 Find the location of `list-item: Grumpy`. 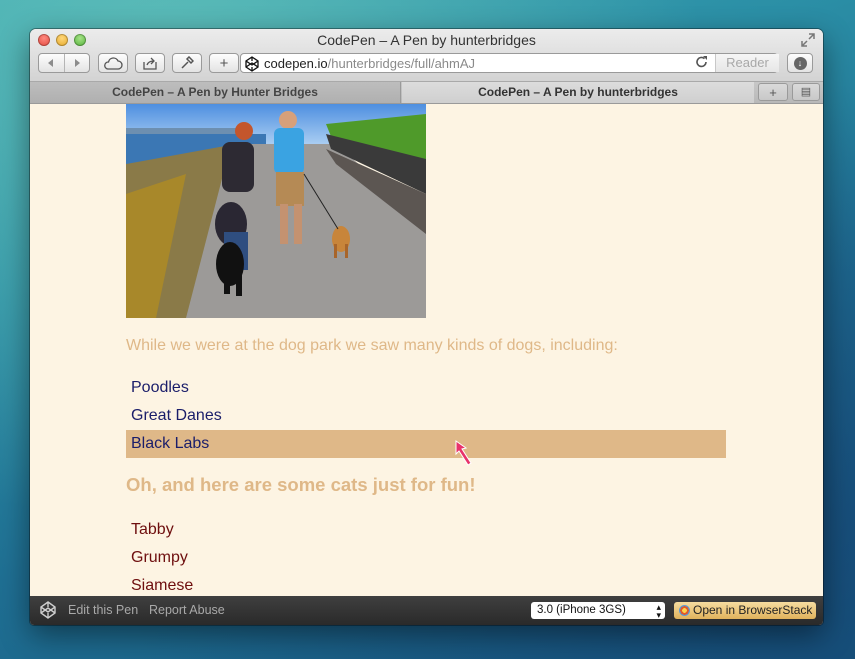

list-item: Grumpy is located at coordinates (426, 558).